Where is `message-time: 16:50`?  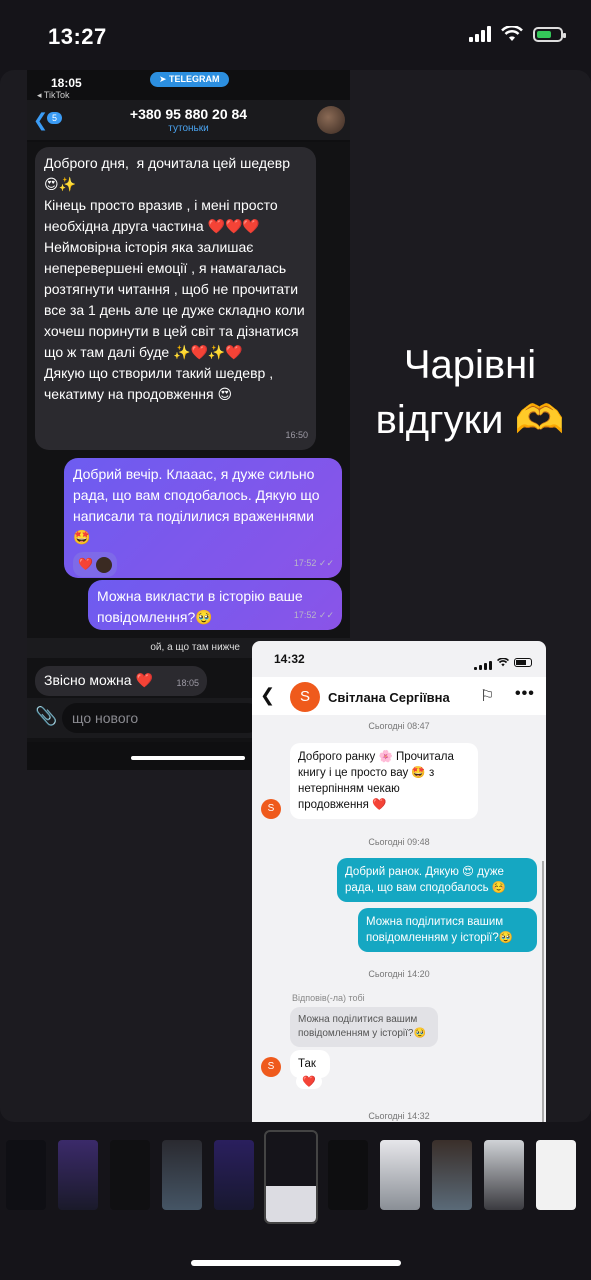
message-time: 16:50 is located at coordinates (296, 435).